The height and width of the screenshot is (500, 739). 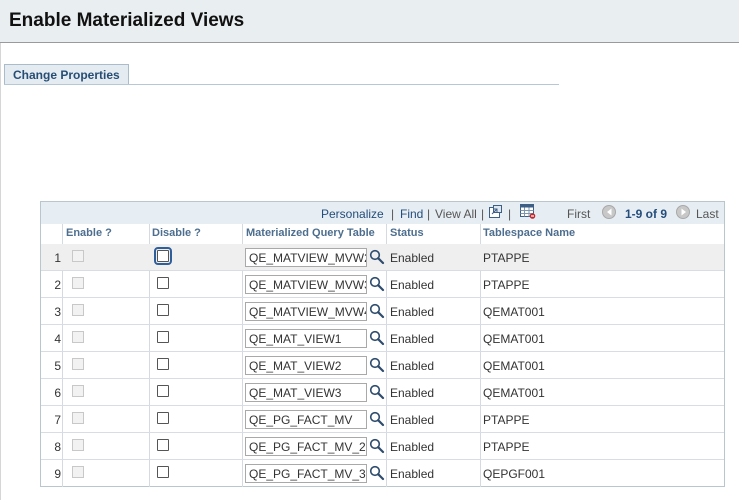 I want to click on mqt-field: QE_PG_FACT_MV, so click(x=306, y=419).